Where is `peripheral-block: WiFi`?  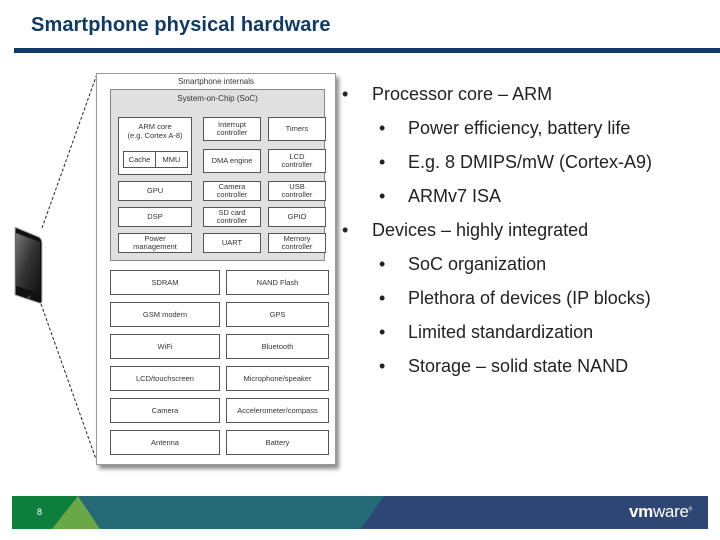 peripheral-block: WiFi is located at coordinates (165, 346).